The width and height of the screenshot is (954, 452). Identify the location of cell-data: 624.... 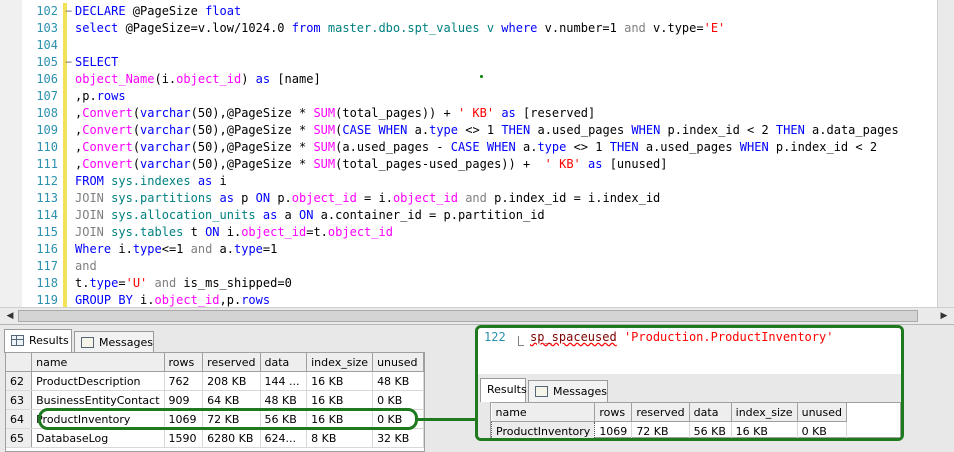
(284, 438).